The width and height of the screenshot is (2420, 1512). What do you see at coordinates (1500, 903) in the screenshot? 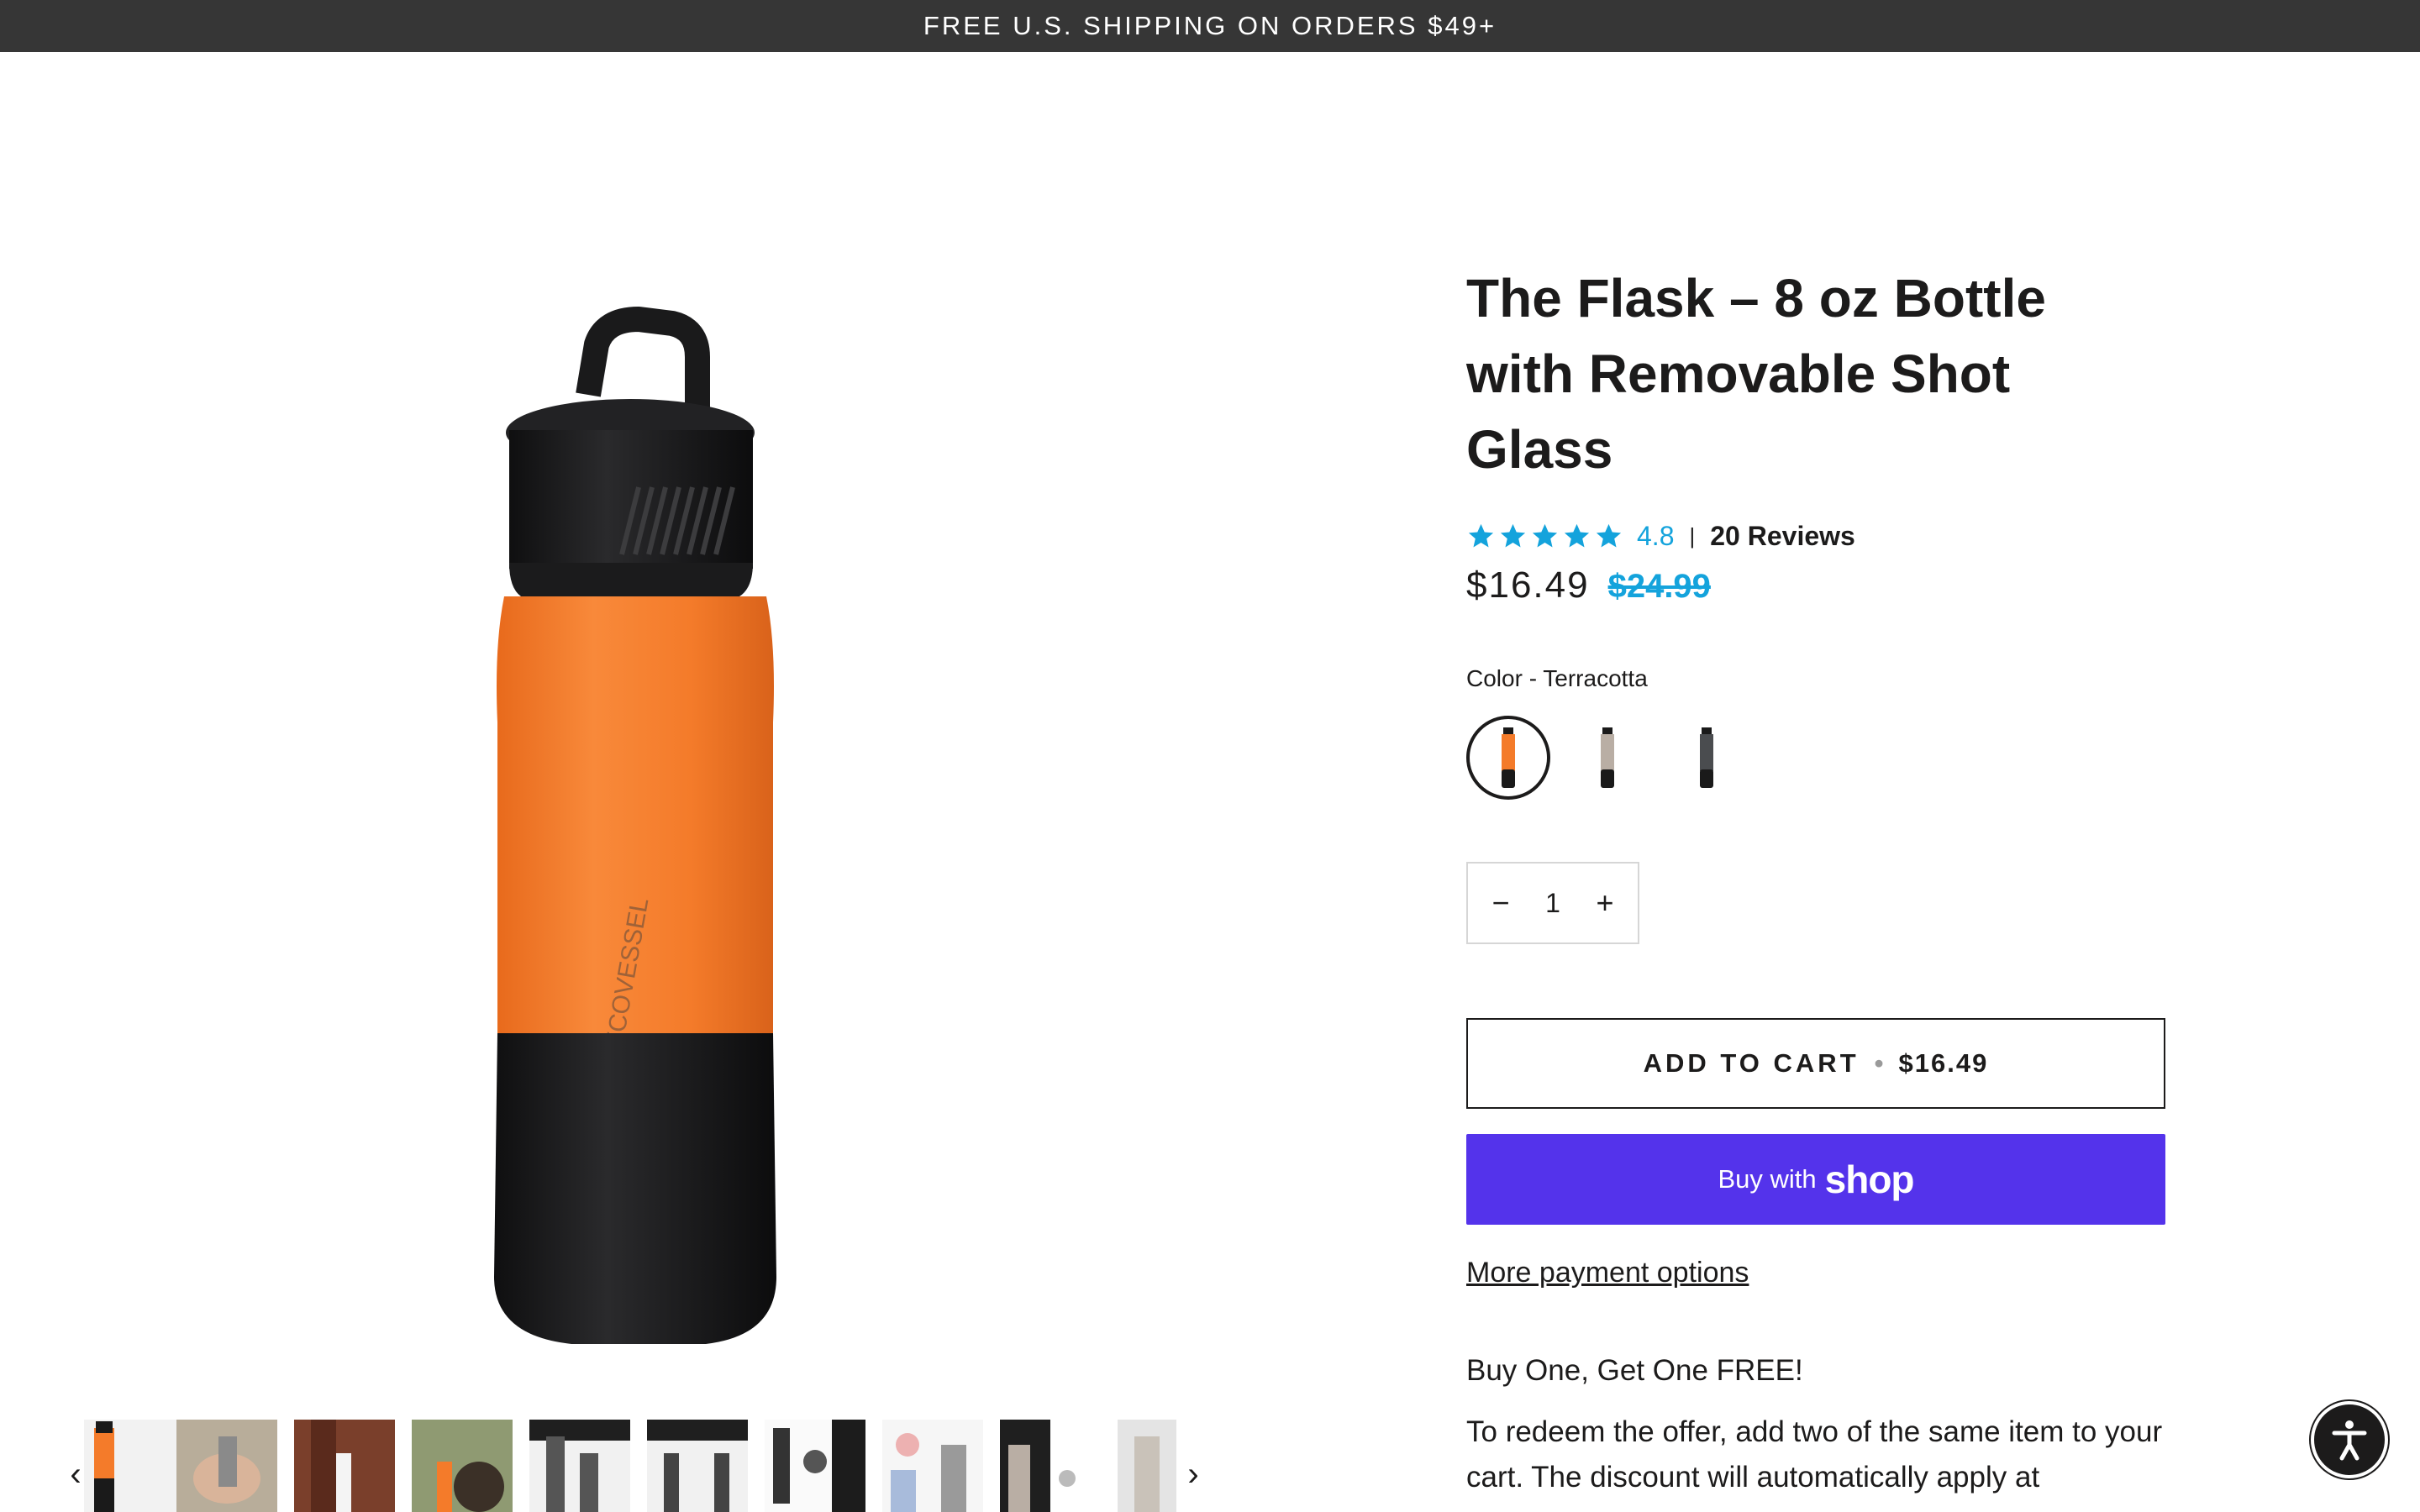
I see `quantity-minus-button: −` at bounding box center [1500, 903].